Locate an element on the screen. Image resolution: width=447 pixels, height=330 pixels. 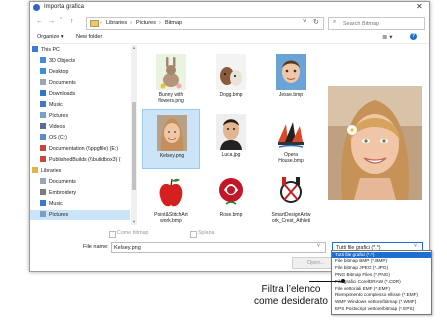
nav-item: PublishedBuilds (\\buildbox3) ( is located at coordinates (80, 160).